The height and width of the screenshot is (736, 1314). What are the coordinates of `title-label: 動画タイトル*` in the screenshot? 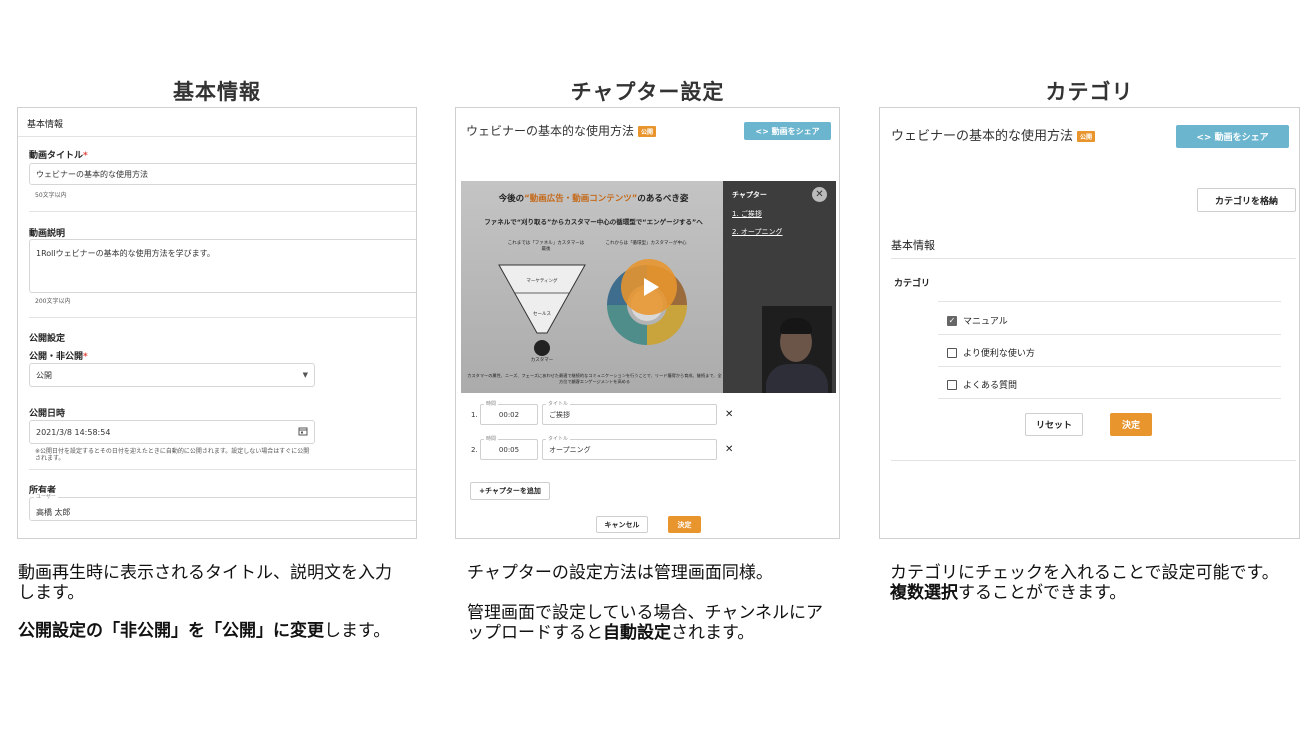 It's located at (58, 156).